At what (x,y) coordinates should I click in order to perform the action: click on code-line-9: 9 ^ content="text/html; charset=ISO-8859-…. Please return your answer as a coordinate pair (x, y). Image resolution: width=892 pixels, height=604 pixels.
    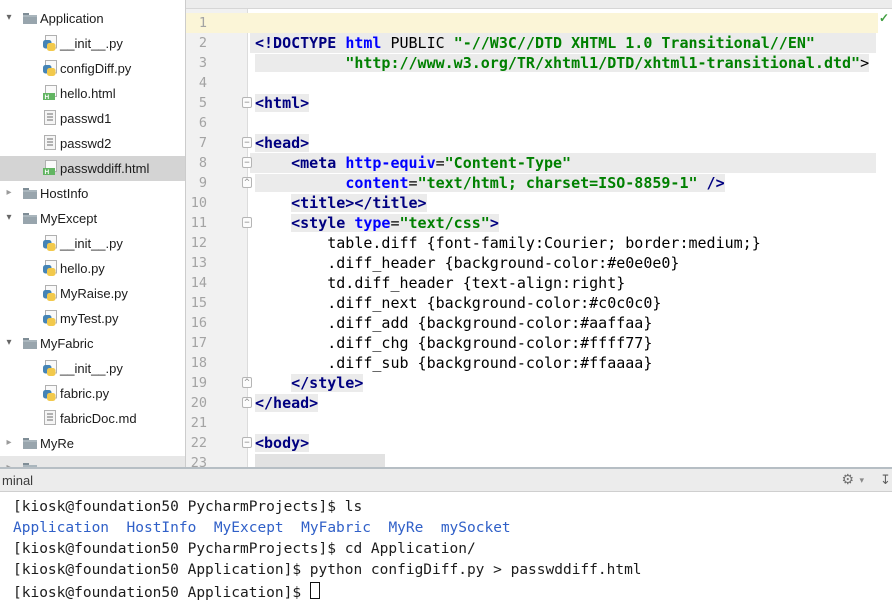
    Looking at the image, I should click on (539, 183).